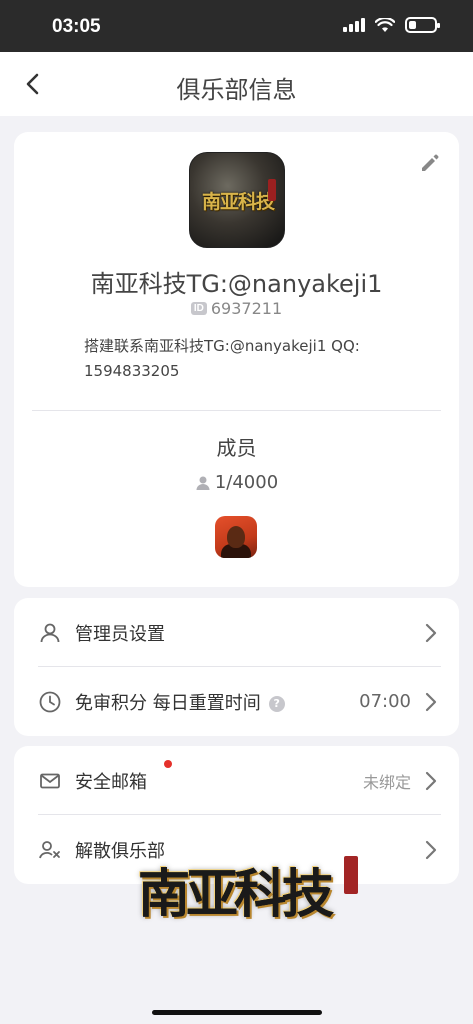 This screenshot has width=473, height=1024. What do you see at coordinates (236, 448) in the screenshot?
I see `members-title: 成员` at bounding box center [236, 448].